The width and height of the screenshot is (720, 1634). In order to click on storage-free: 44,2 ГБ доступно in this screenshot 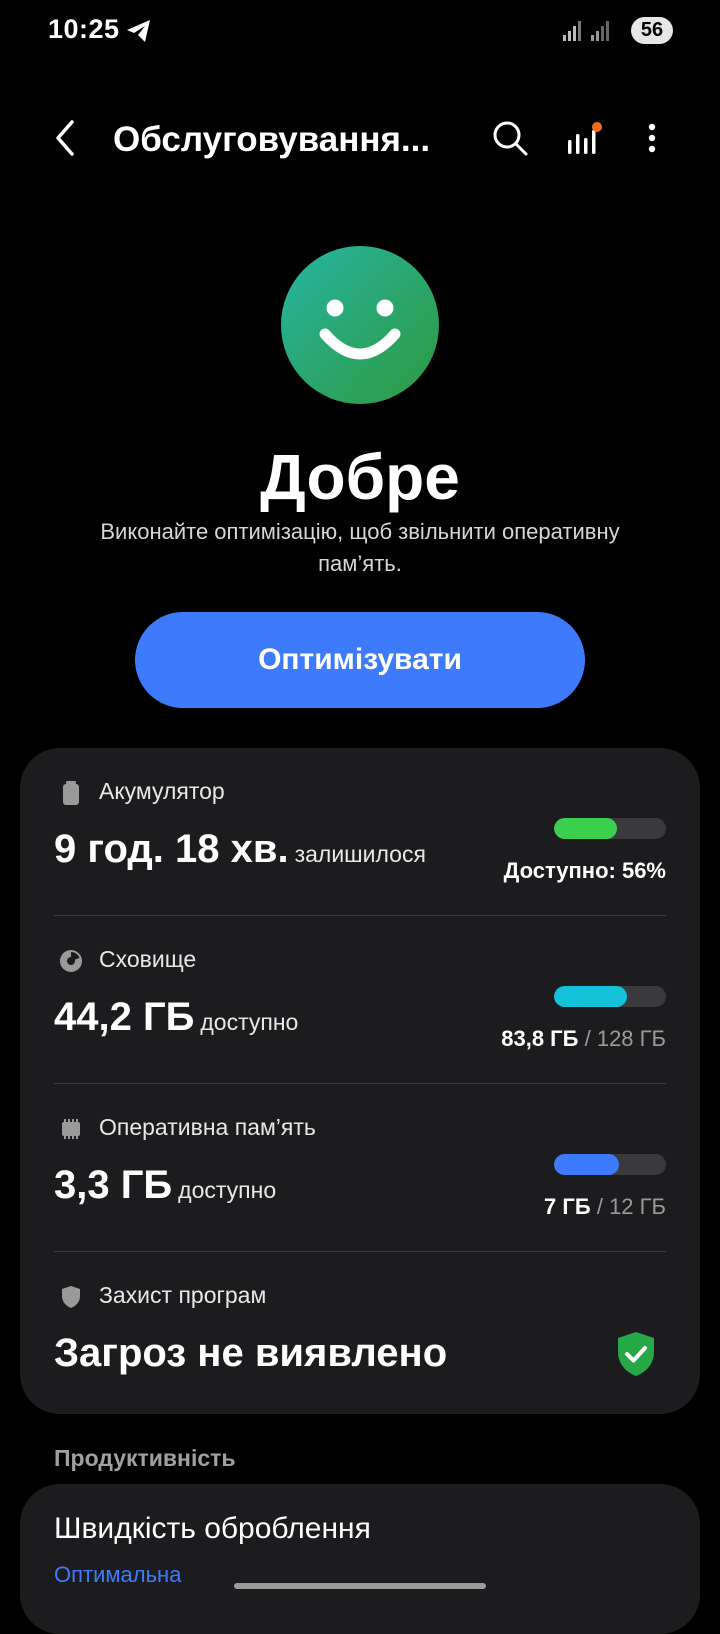, I will do `click(176, 1017)`.